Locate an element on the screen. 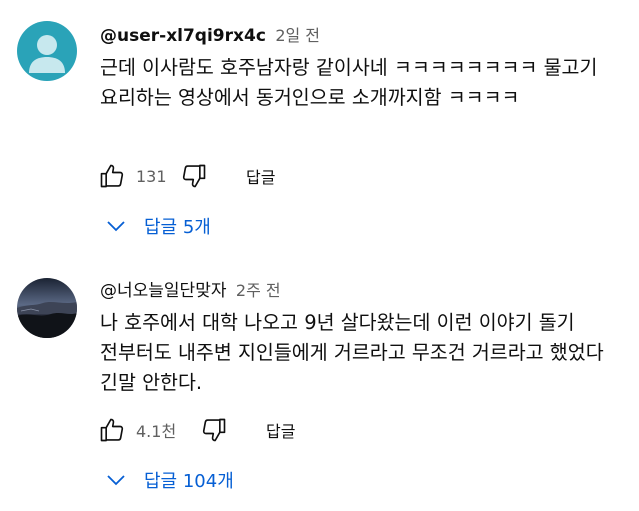 This screenshot has height=511, width=639. comment-actions: 131 답글 is located at coordinates (185, 176).